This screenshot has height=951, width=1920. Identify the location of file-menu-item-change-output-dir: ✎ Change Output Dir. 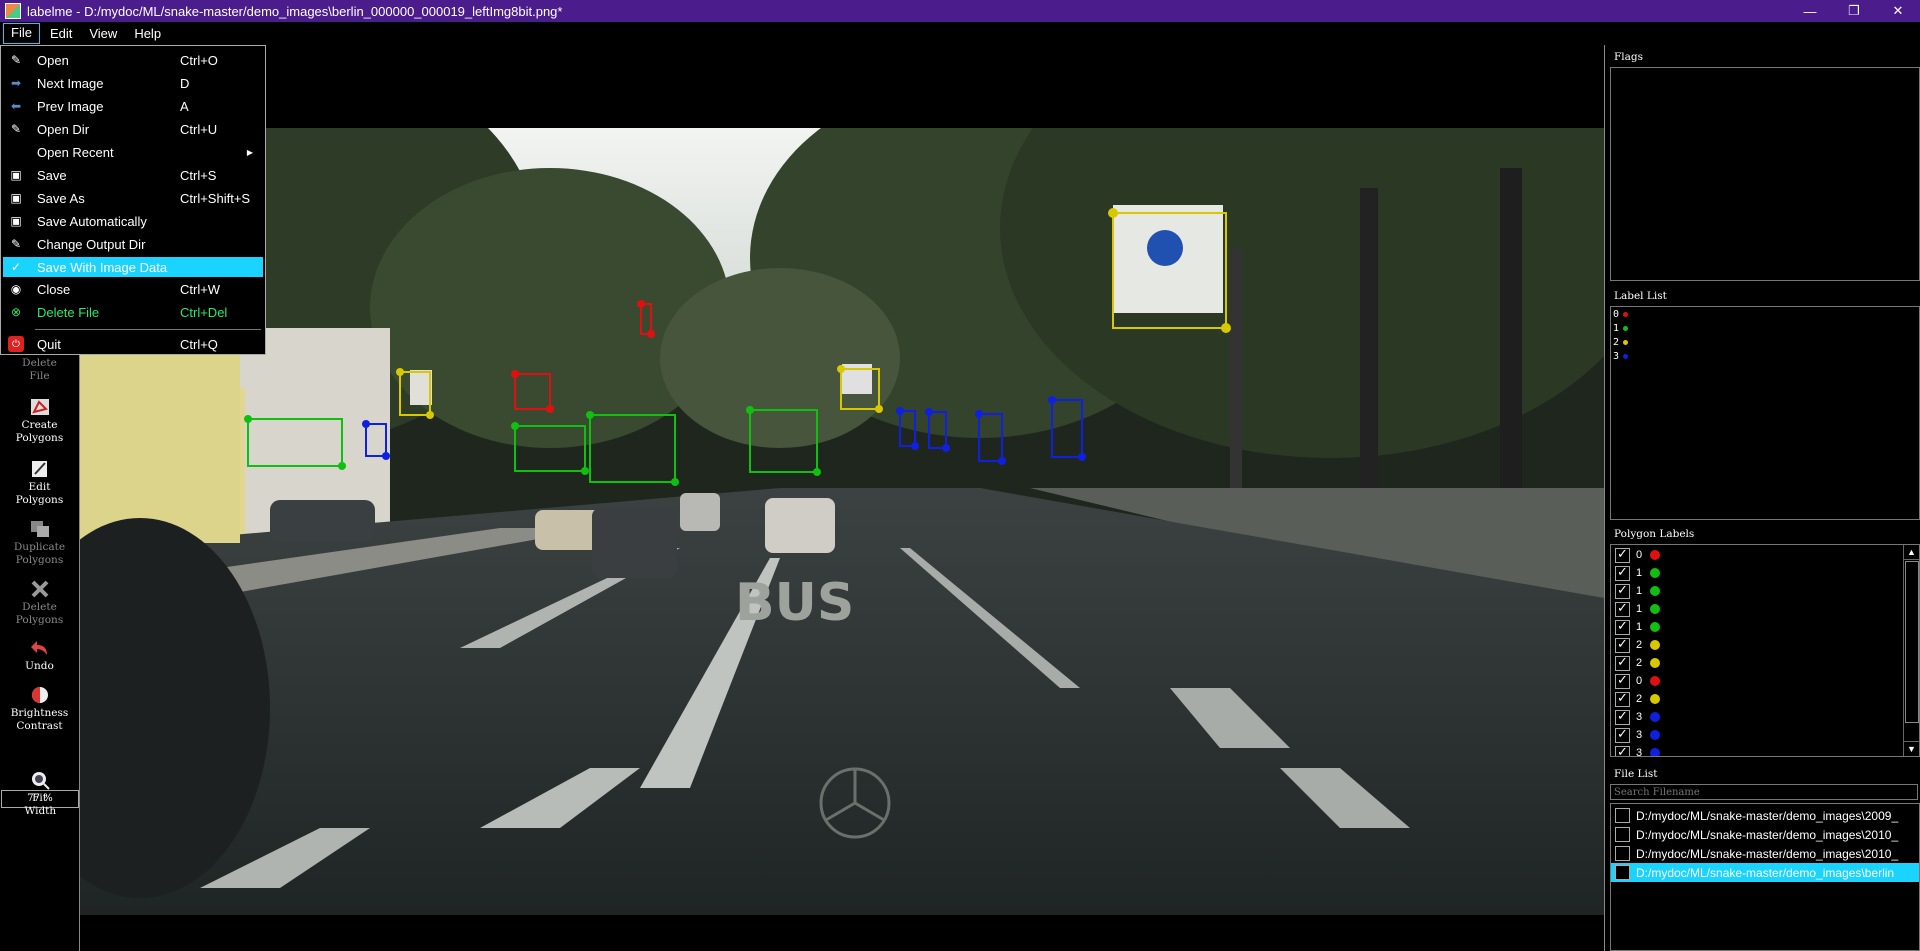
(133, 244).